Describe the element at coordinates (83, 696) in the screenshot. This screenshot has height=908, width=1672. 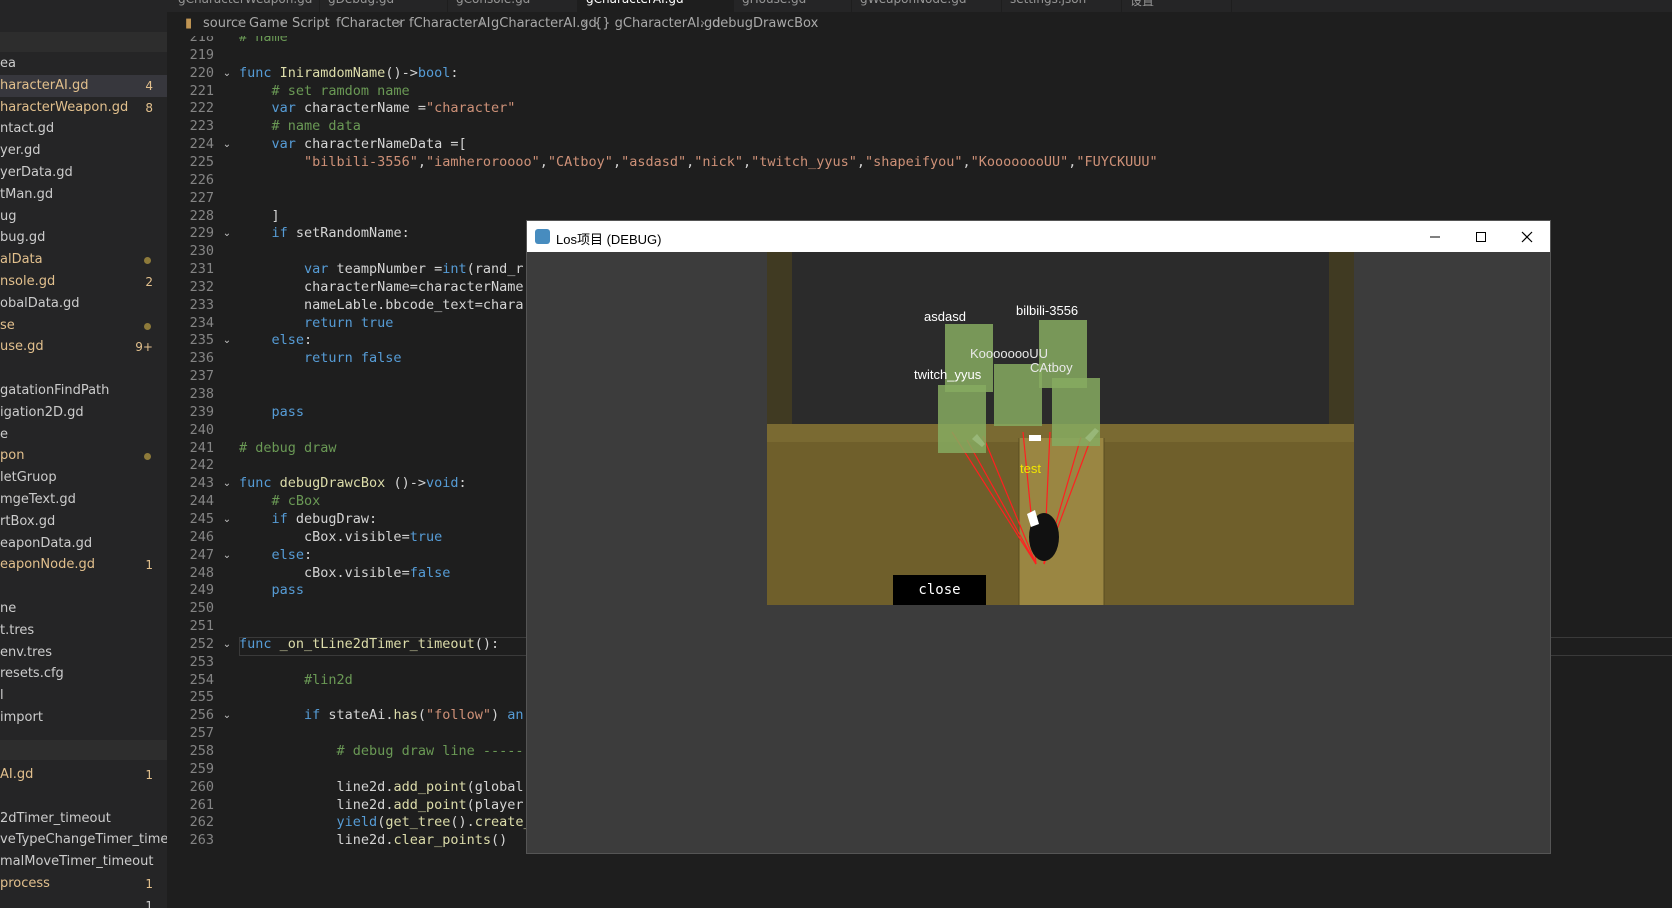
I see `explorer-item: l` at that location.